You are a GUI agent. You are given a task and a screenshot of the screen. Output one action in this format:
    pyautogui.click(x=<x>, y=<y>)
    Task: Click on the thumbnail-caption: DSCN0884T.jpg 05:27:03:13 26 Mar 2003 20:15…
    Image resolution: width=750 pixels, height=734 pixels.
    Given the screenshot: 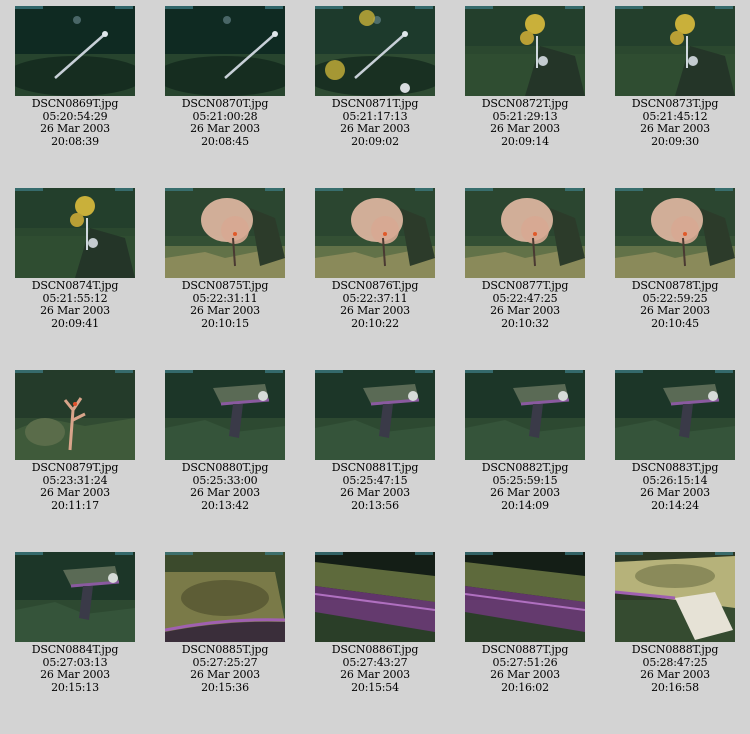 What is the action you would take?
    pyautogui.click(x=75, y=668)
    